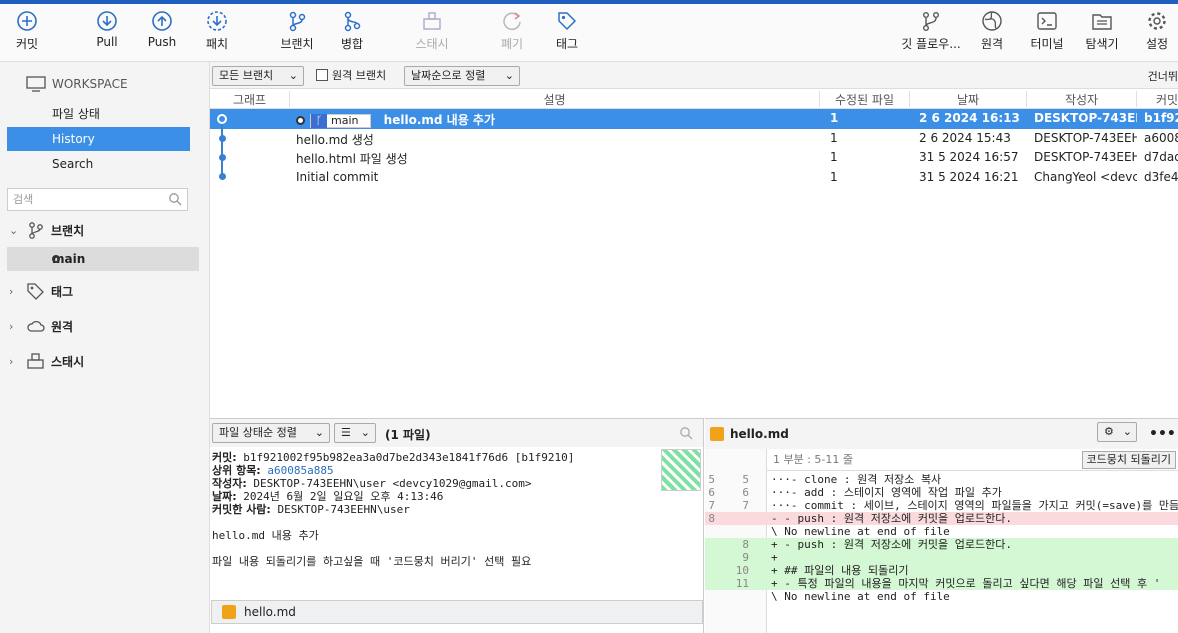 The height and width of the screenshot is (633, 1178). I want to click on diff-line-text: - - push : 원격 저장소에 커밋을 업로드한다., so click(892, 518).